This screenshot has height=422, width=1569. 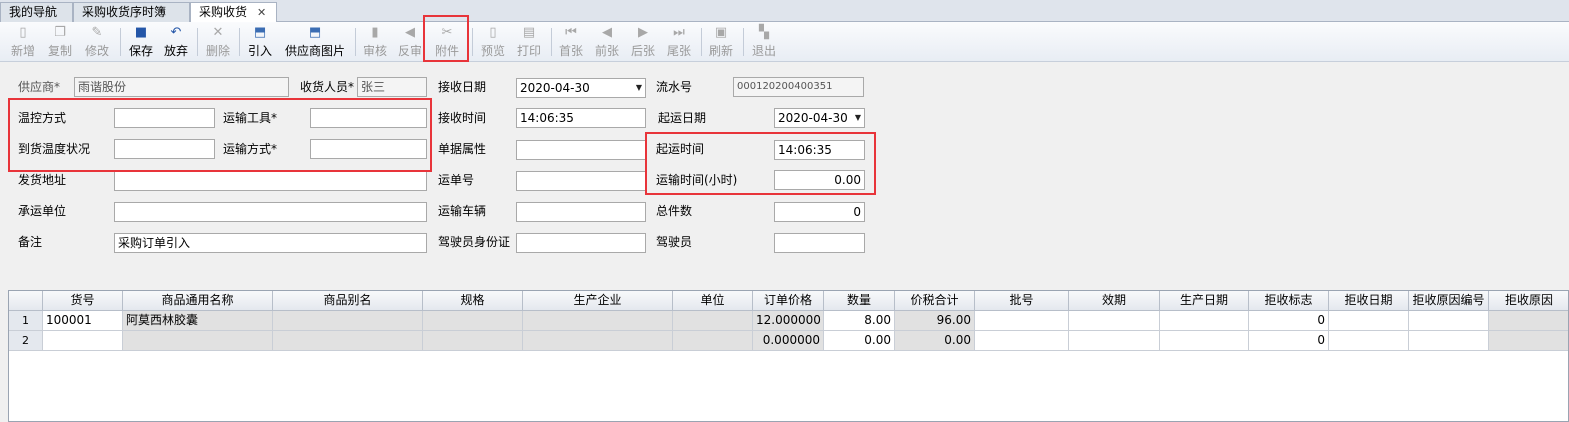 I want to click on temp-control-field, so click(x=164, y=118).